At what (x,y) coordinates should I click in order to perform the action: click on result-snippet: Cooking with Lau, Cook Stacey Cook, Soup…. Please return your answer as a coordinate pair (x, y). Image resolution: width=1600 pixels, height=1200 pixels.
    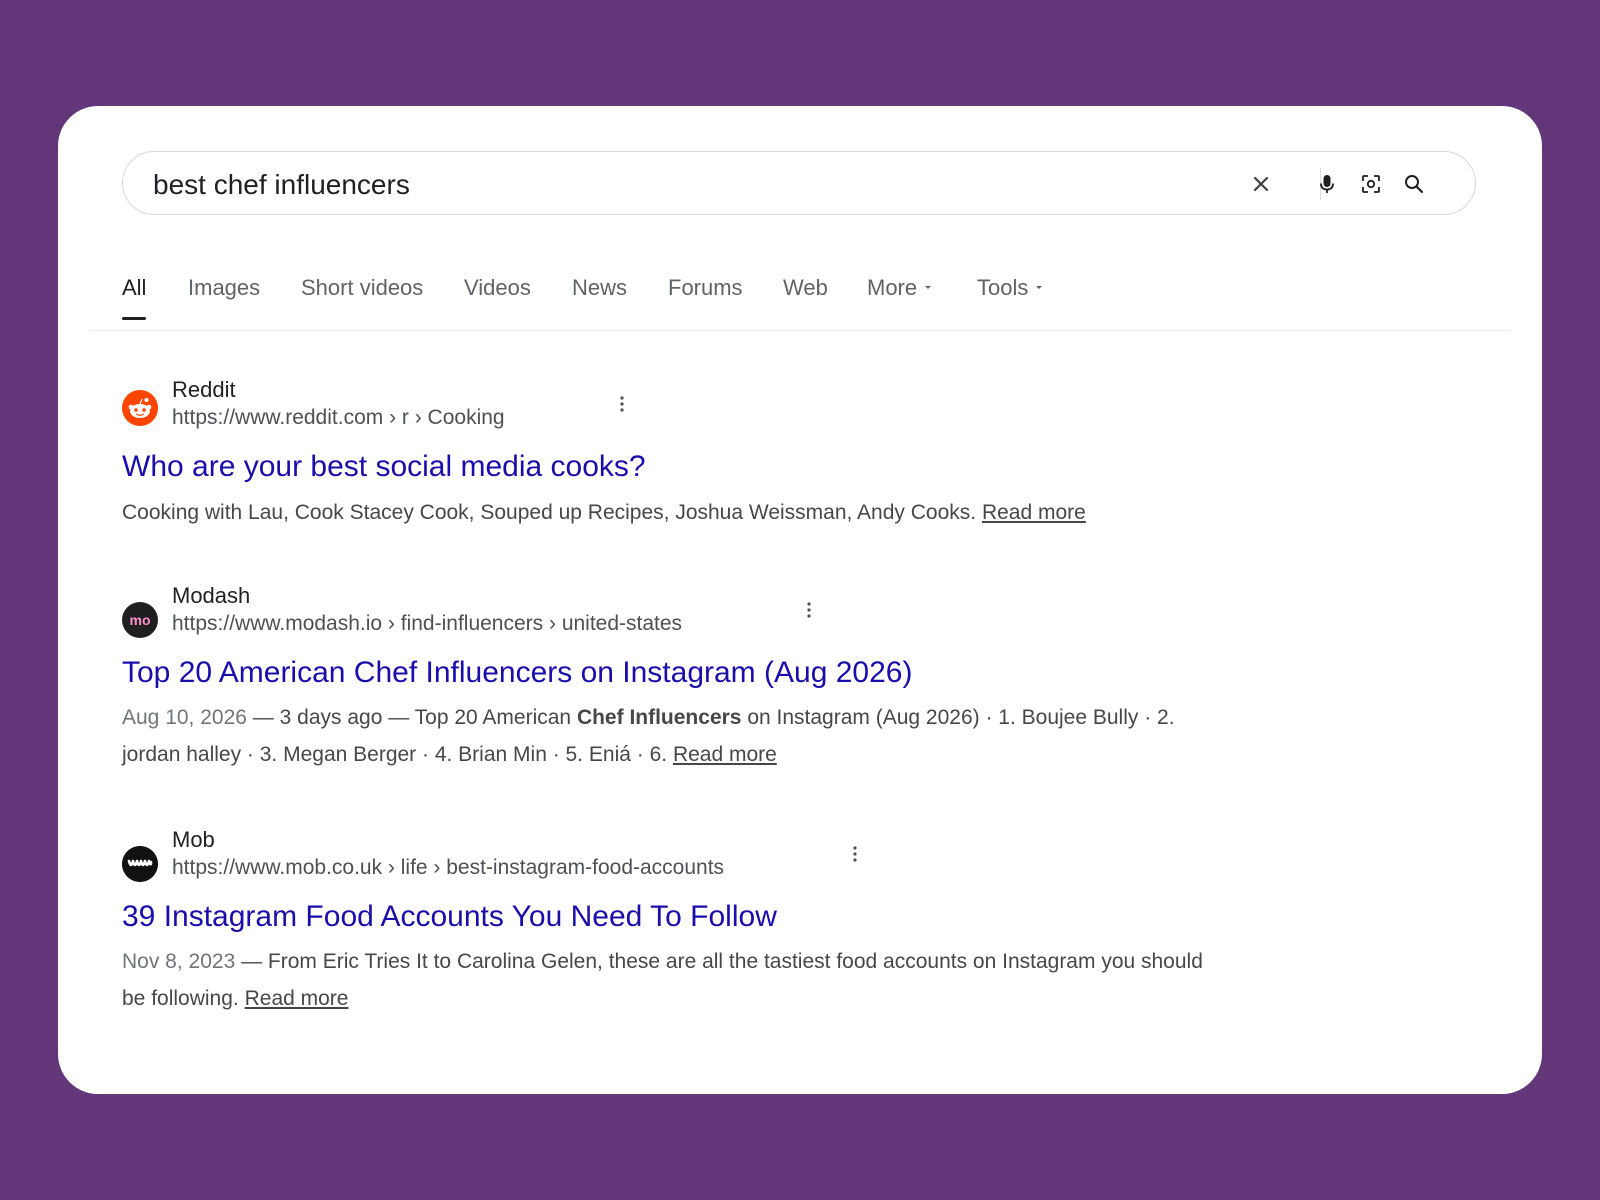
    Looking at the image, I should click on (672, 512).